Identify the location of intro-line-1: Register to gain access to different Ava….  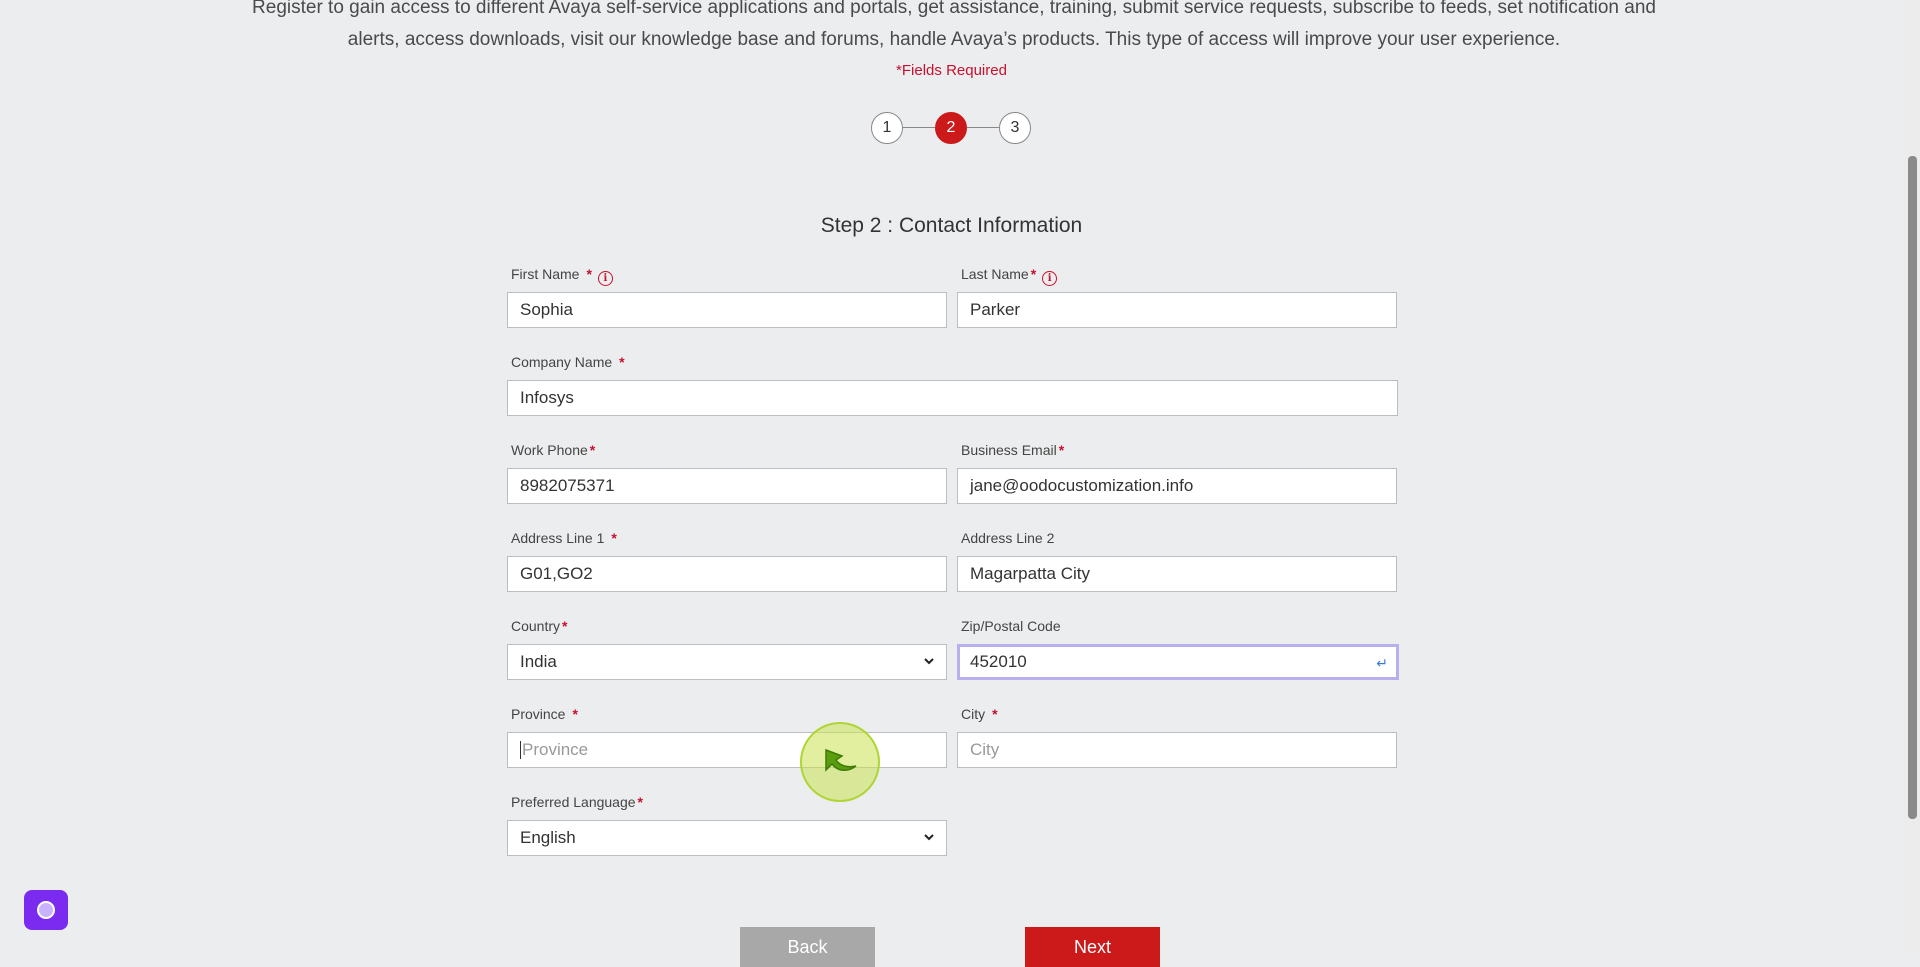
(954, 9).